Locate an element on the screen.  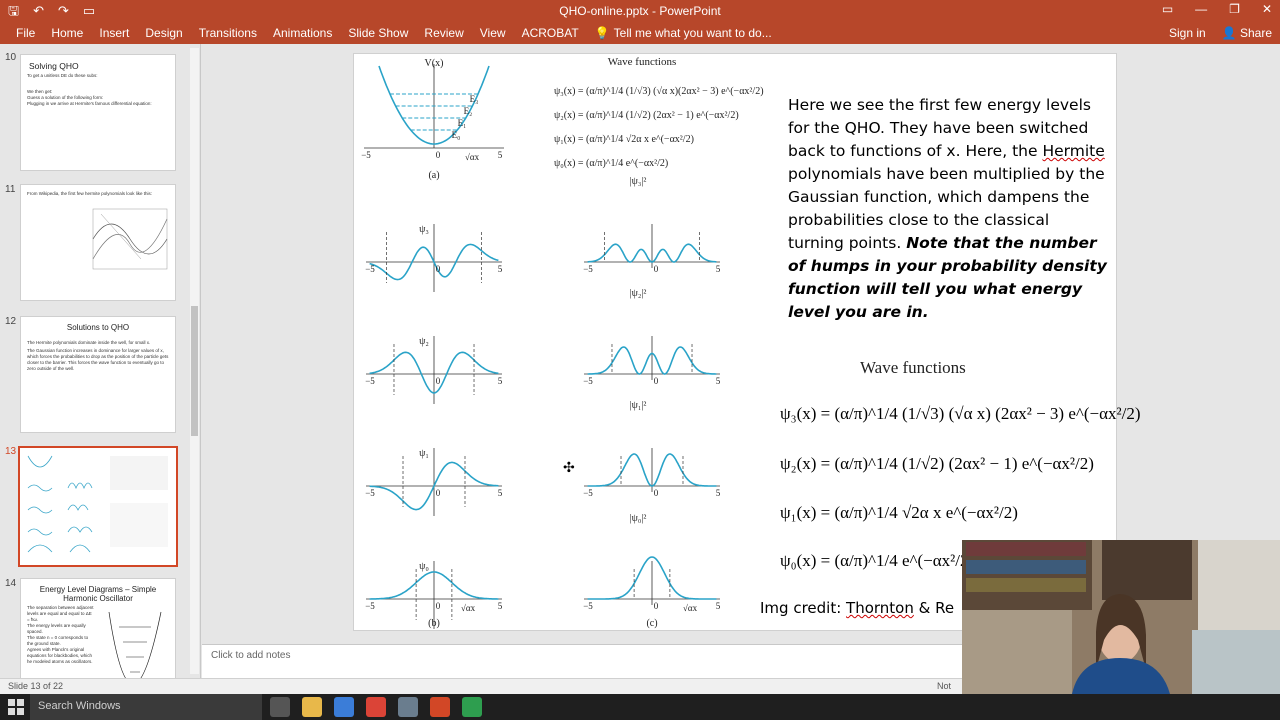
window-title: QHO-online.pptx - PowerPoint is located at coordinates (640, 11).